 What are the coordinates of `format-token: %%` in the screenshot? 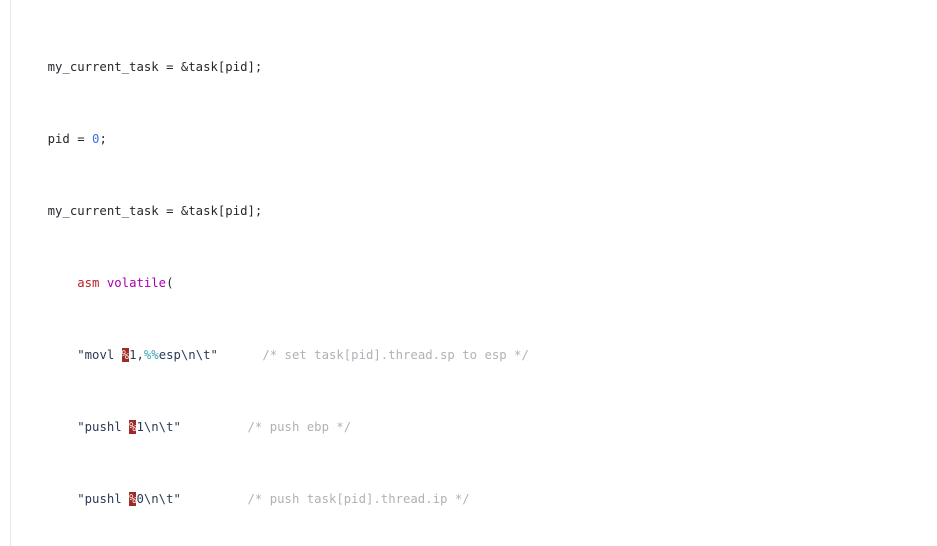 It's located at (151, 355).